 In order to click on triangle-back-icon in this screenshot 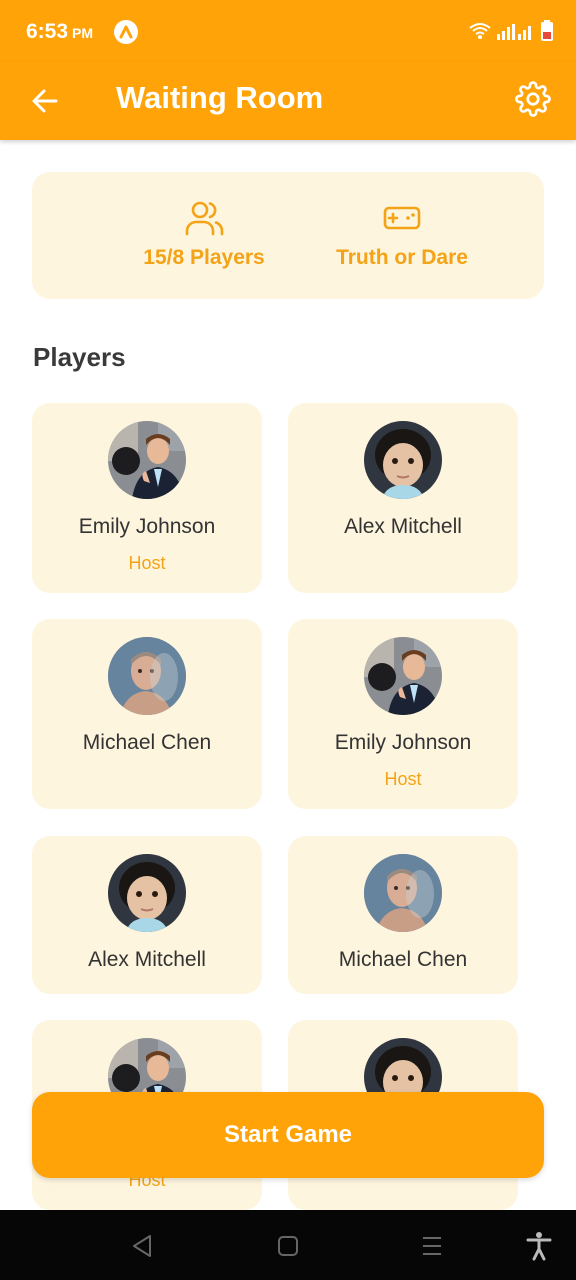, I will do `click(142, 1246)`.